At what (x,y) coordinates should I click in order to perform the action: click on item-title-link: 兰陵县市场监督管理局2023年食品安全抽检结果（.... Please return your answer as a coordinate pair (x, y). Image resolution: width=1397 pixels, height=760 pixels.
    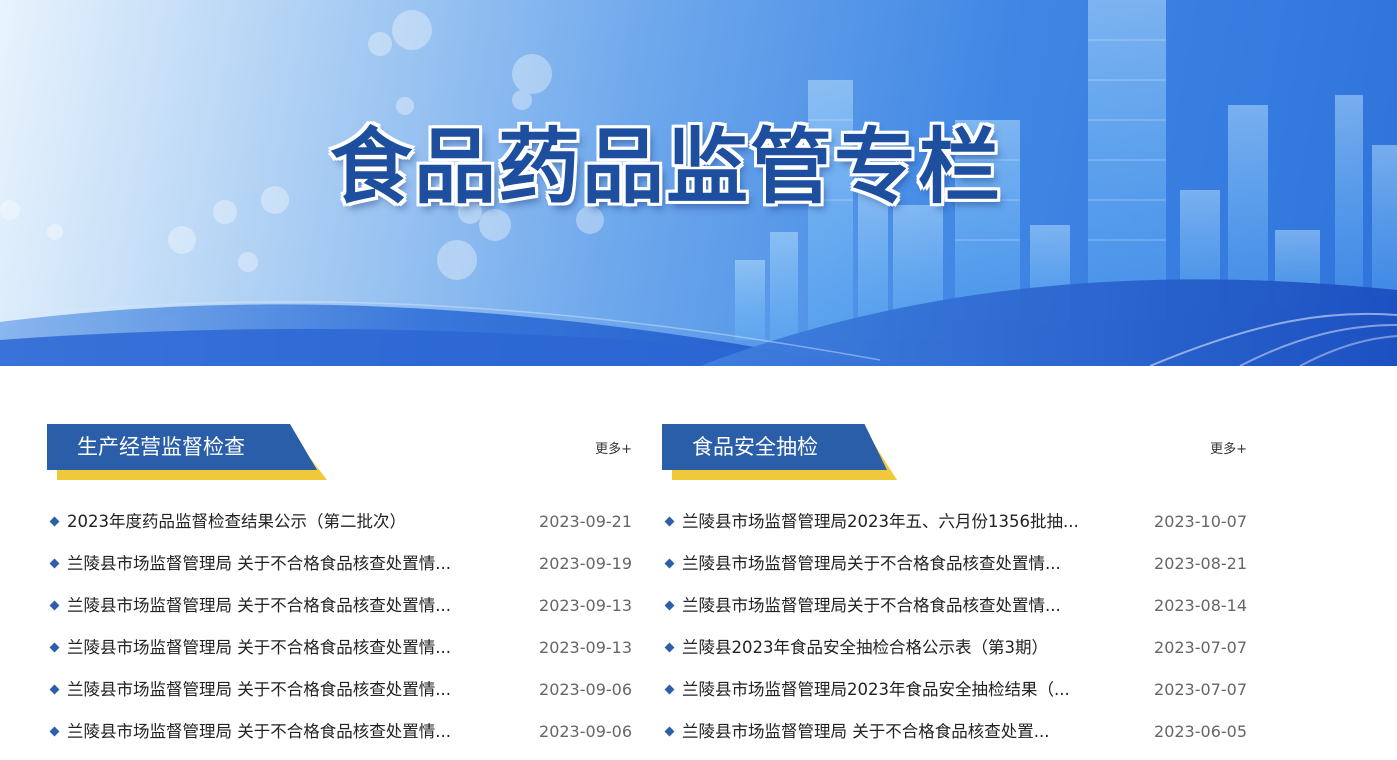
    Looking at the image, I should click on (892, 690).